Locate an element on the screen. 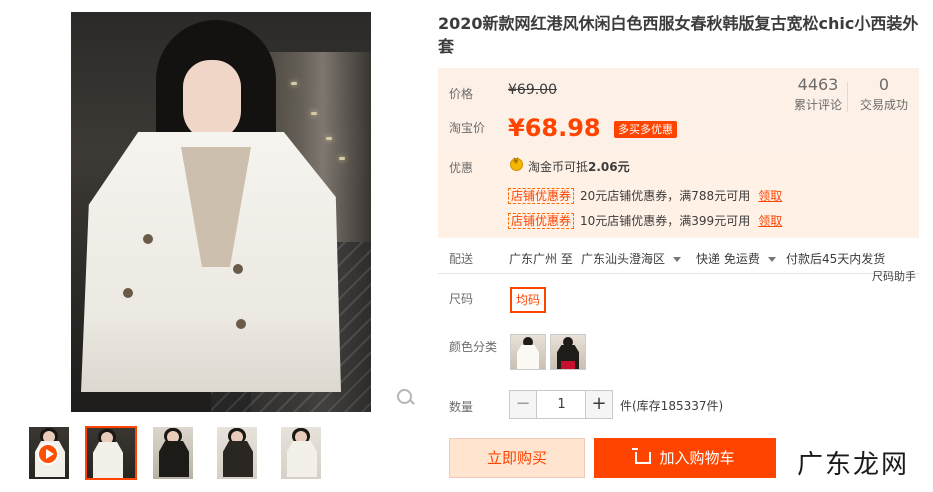 This screenshot has height=492, width=933. color-option-black is located at coordinates (568, 352).